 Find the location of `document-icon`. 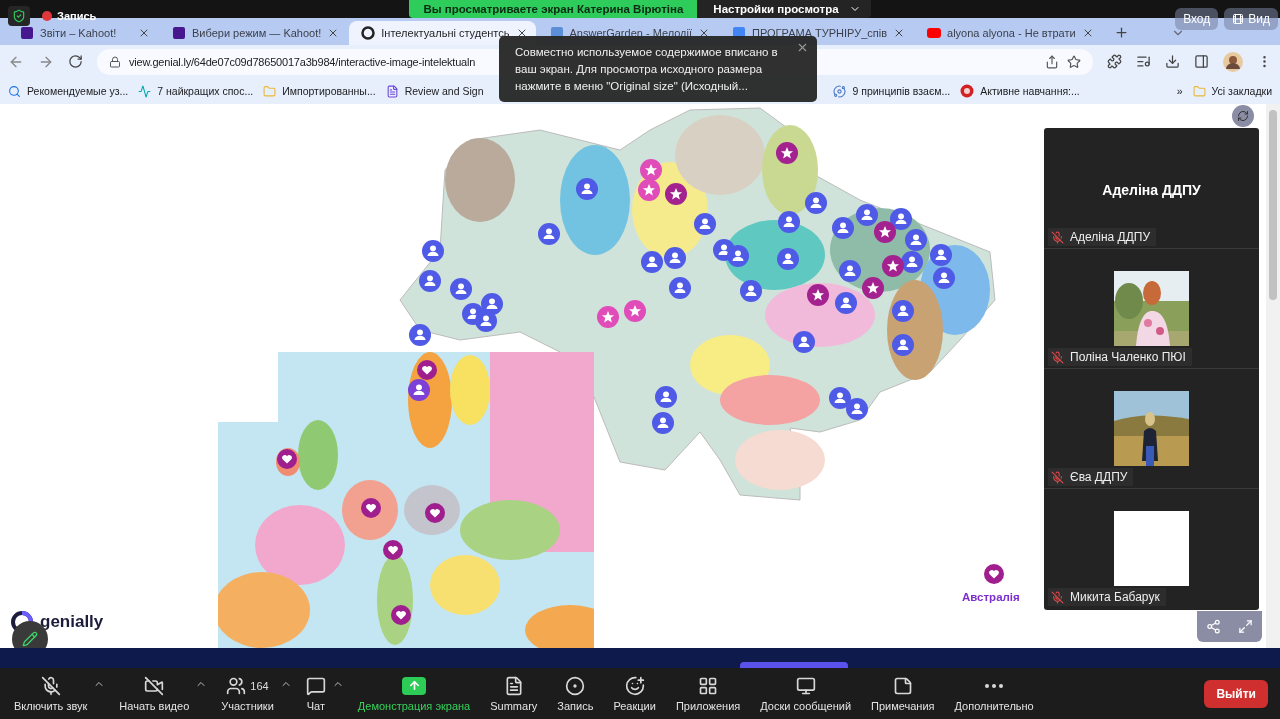

document-icon is located at coordinates (392, 91).